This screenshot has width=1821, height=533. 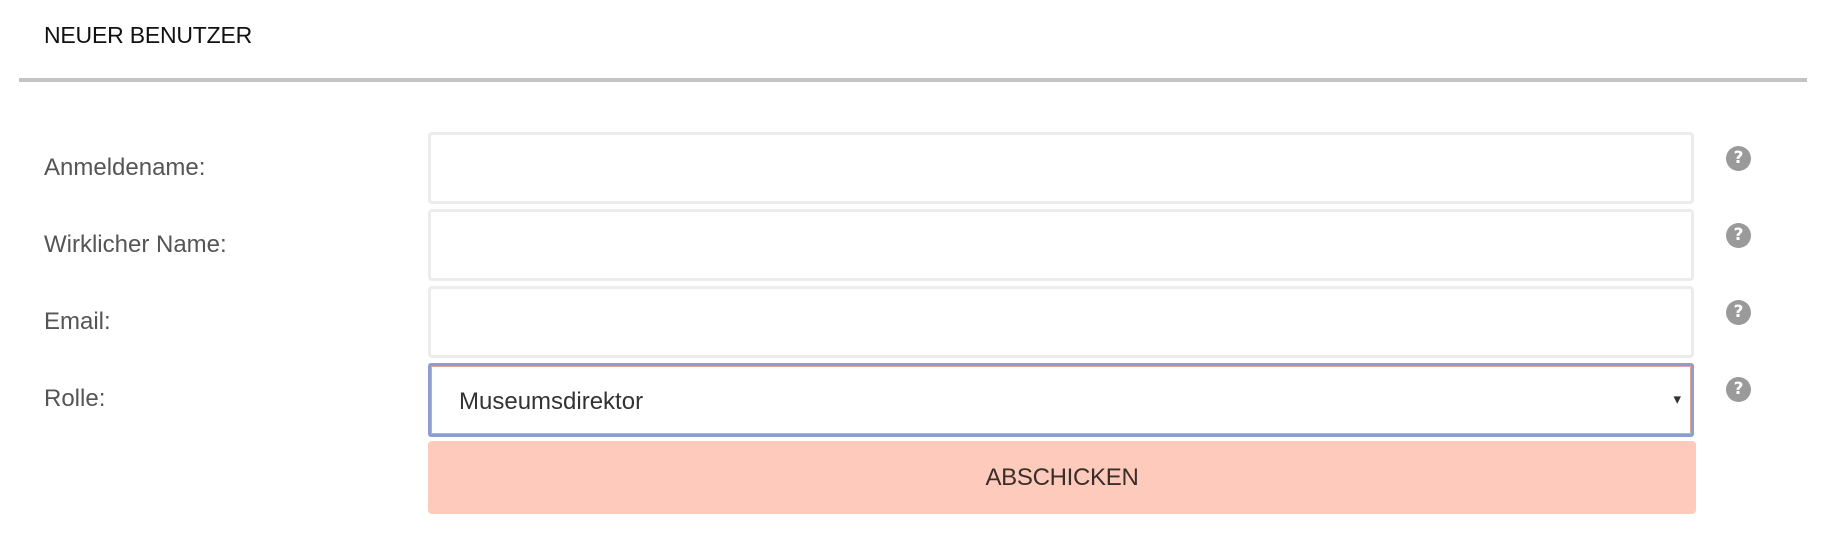 I want to click on email-label: Email:, so click(x=77, y=321).